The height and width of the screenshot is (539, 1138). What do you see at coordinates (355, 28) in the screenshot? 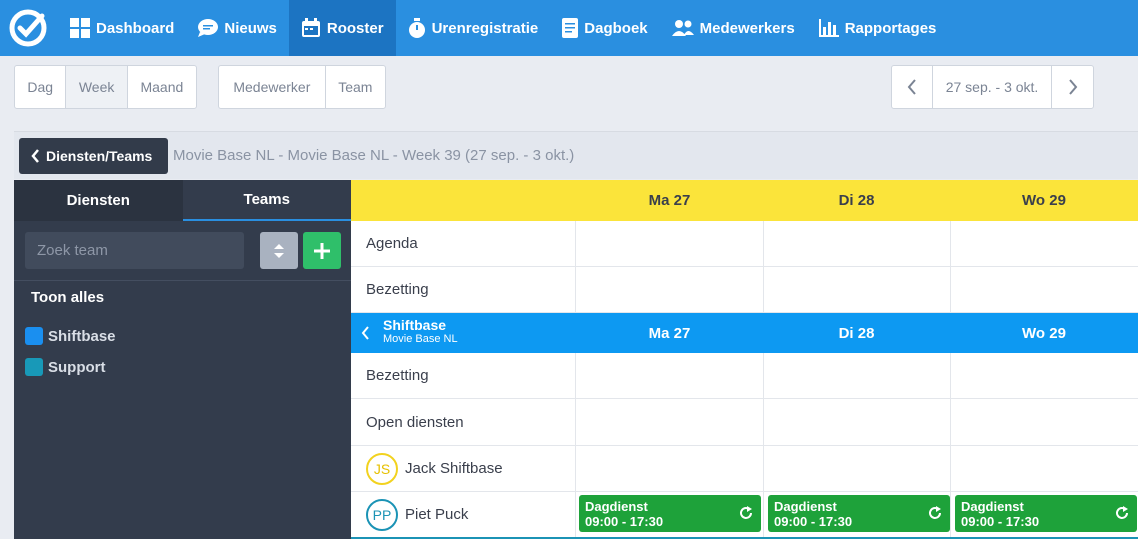
I see `nav-rooster-label: Rooster` at bounding box center [355, 28].